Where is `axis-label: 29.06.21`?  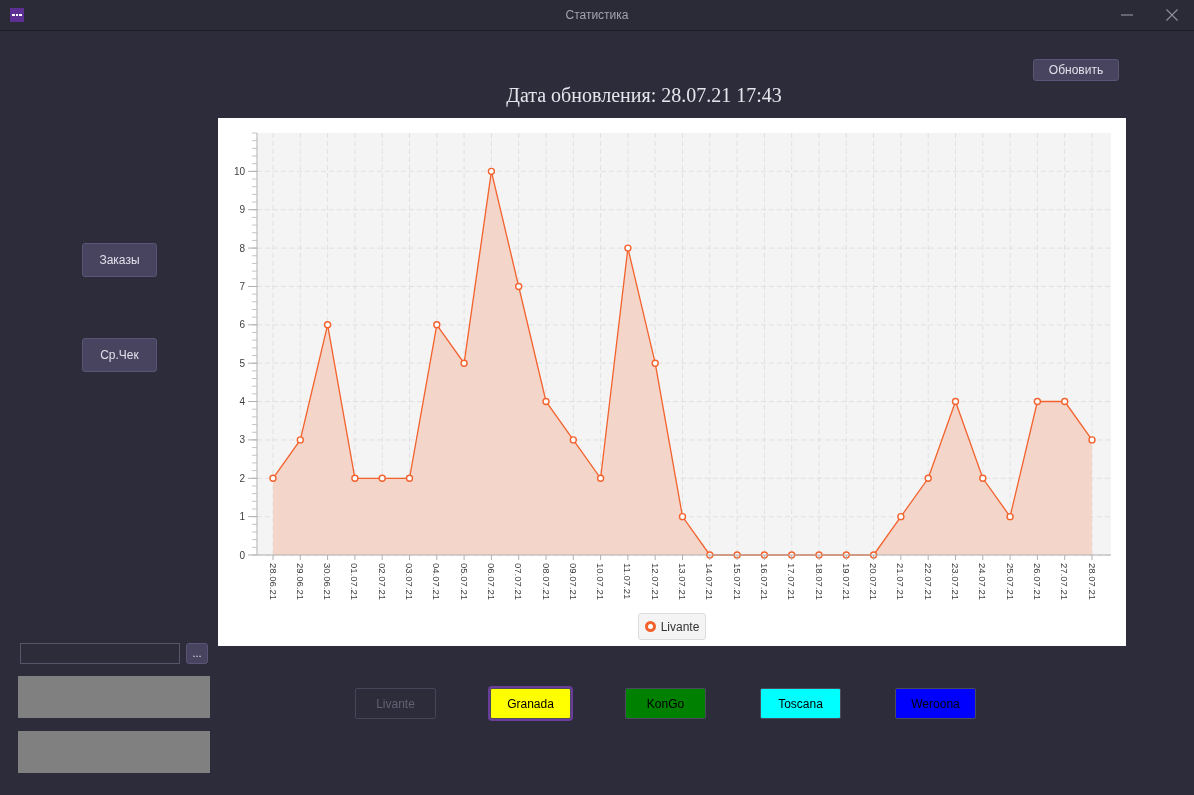
axis-label: 29.06.21 is located at coordinates (300, 581).